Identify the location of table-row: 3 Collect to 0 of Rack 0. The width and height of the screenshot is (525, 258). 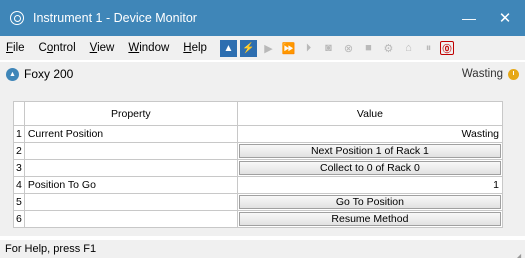
(258, 168).